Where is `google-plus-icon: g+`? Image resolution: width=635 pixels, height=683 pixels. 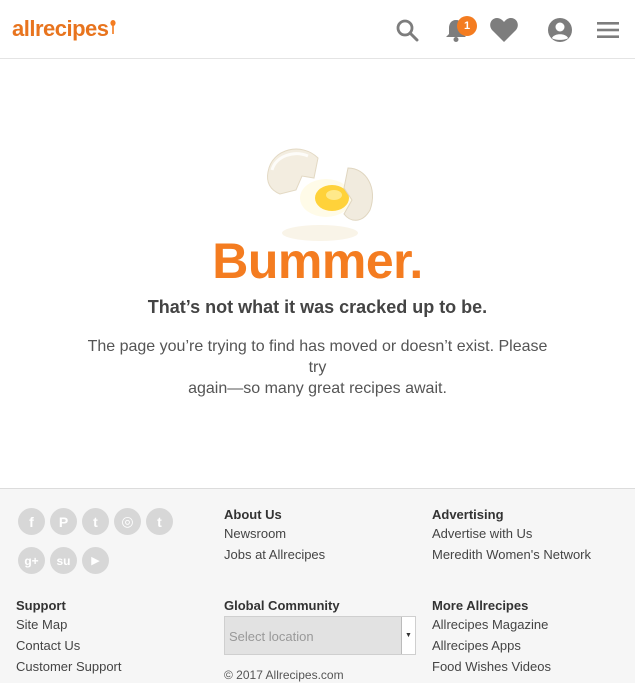 google-plus-icon: g+ is located at coordinates (31, 560).